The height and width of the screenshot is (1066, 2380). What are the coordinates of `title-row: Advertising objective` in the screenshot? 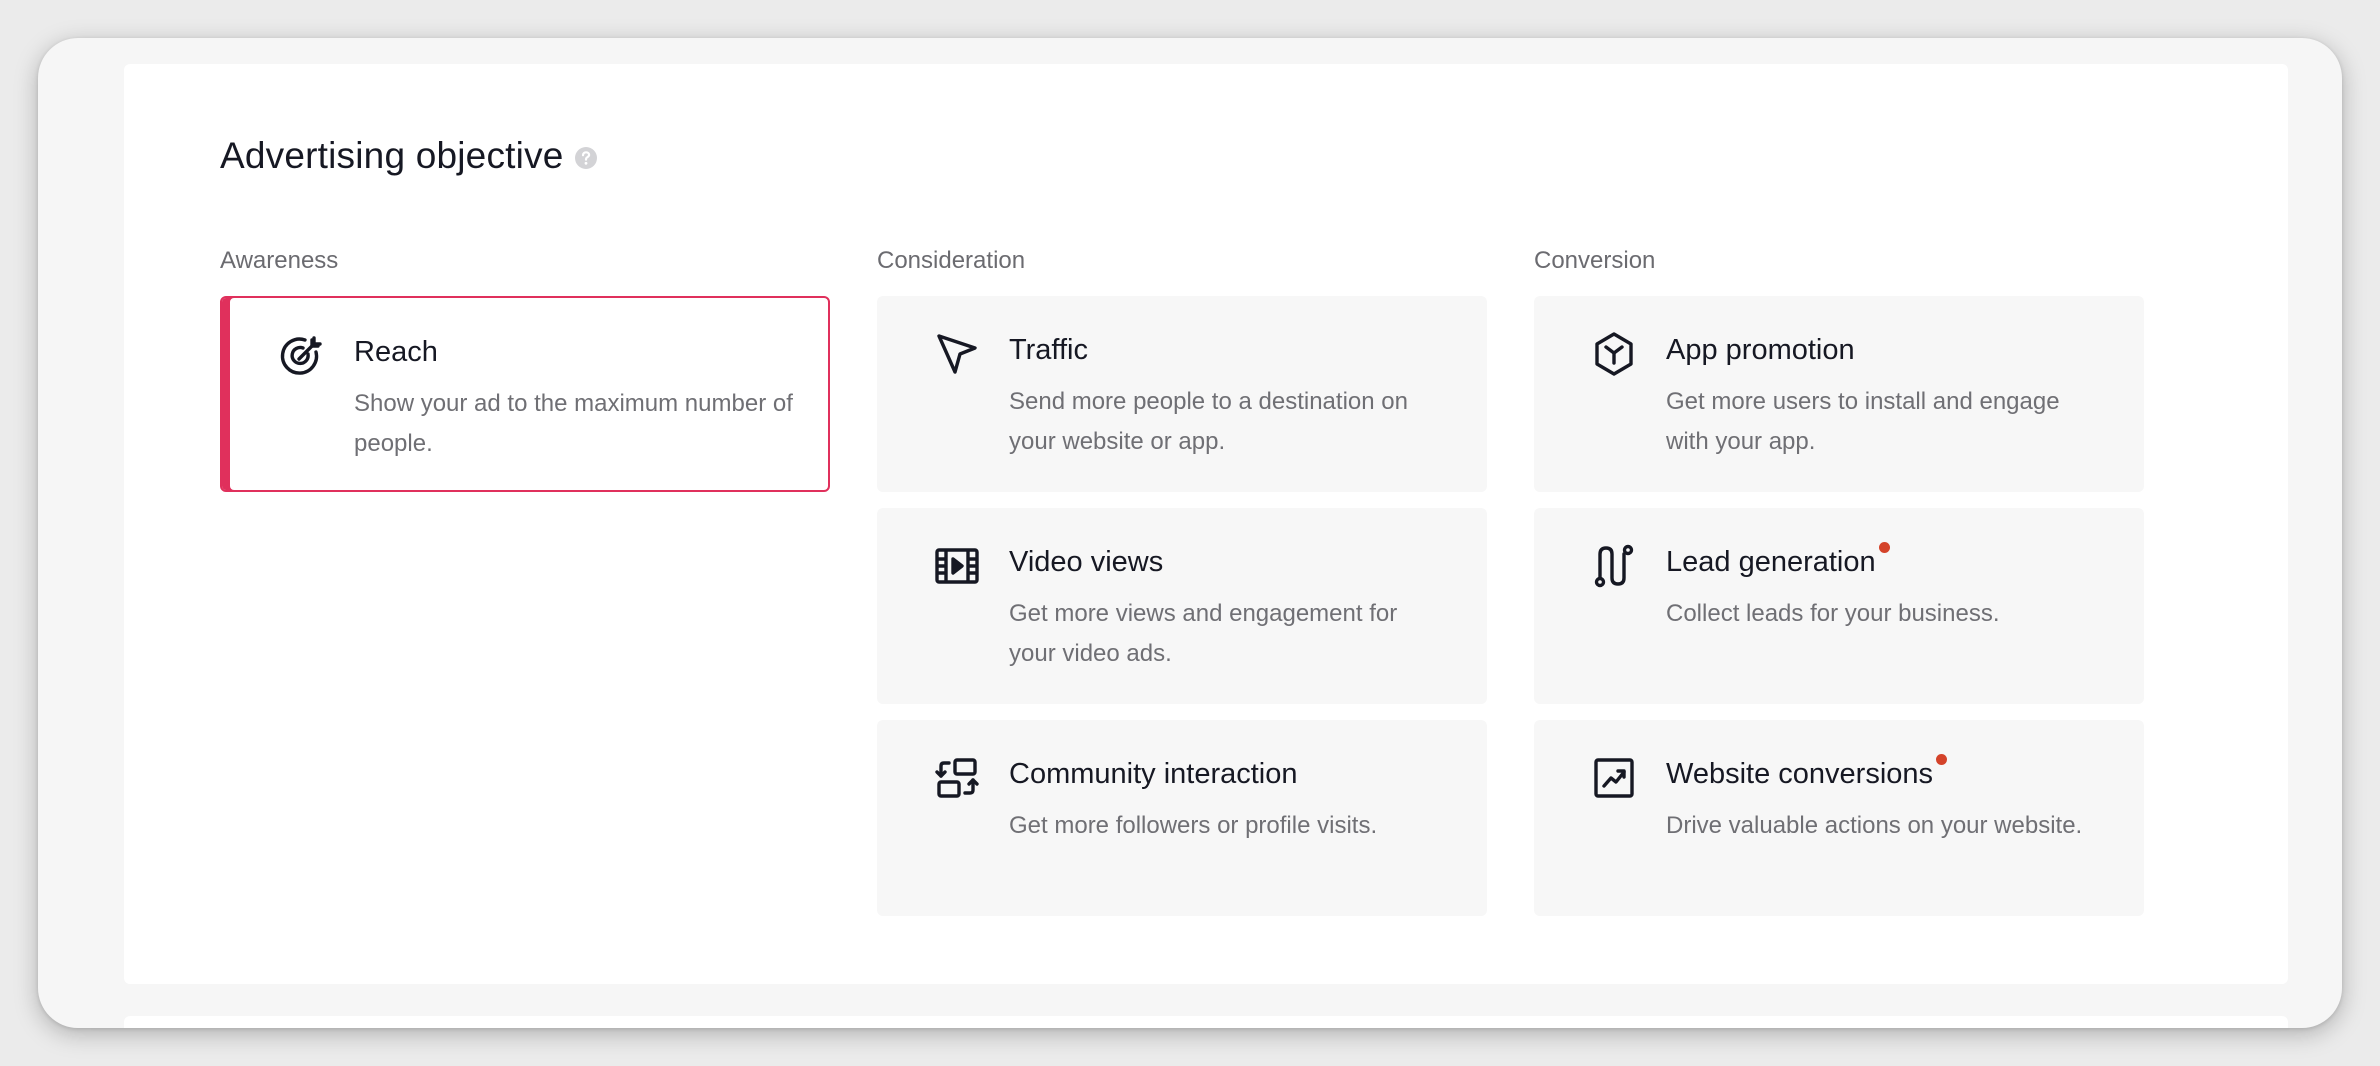 It's located at (409, 156).